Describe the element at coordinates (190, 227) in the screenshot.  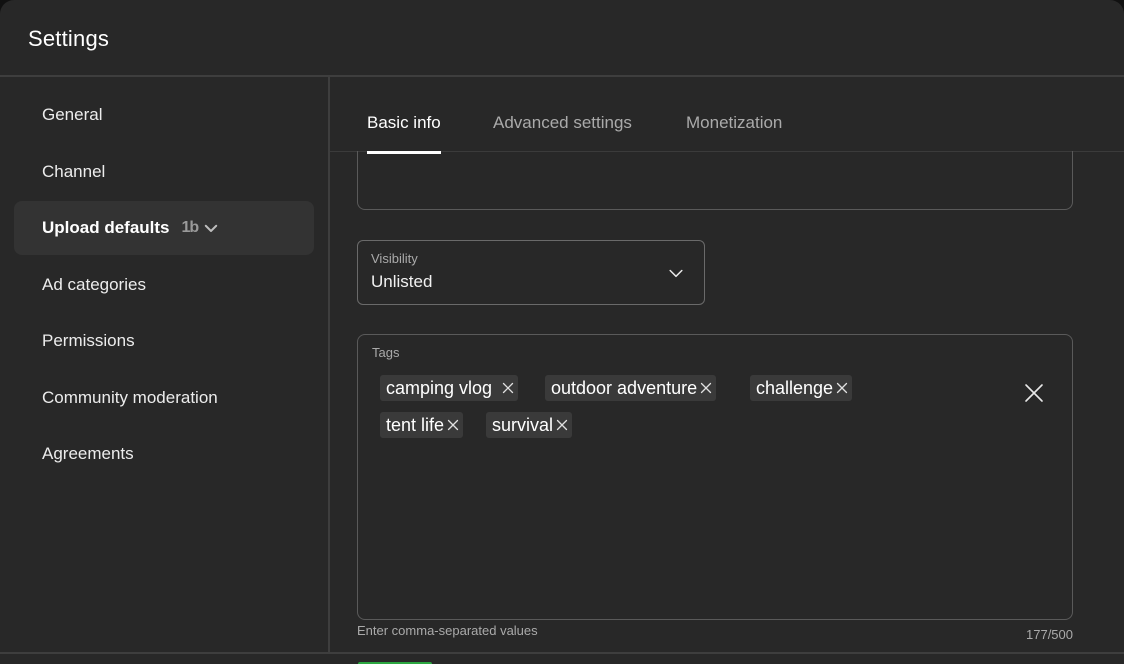
I see `sidebar-item-badge: 1b` at that location.